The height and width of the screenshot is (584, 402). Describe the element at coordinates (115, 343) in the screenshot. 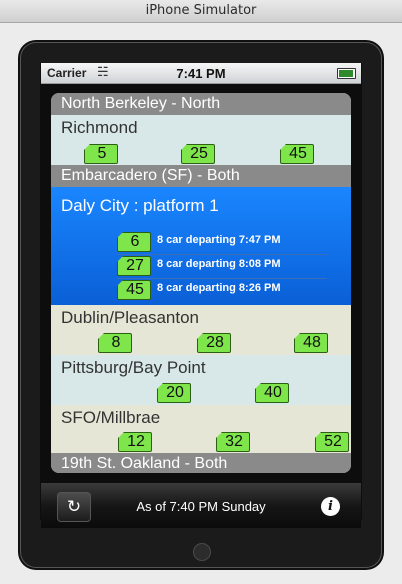

I see `minutes-badge: 8` at that location.